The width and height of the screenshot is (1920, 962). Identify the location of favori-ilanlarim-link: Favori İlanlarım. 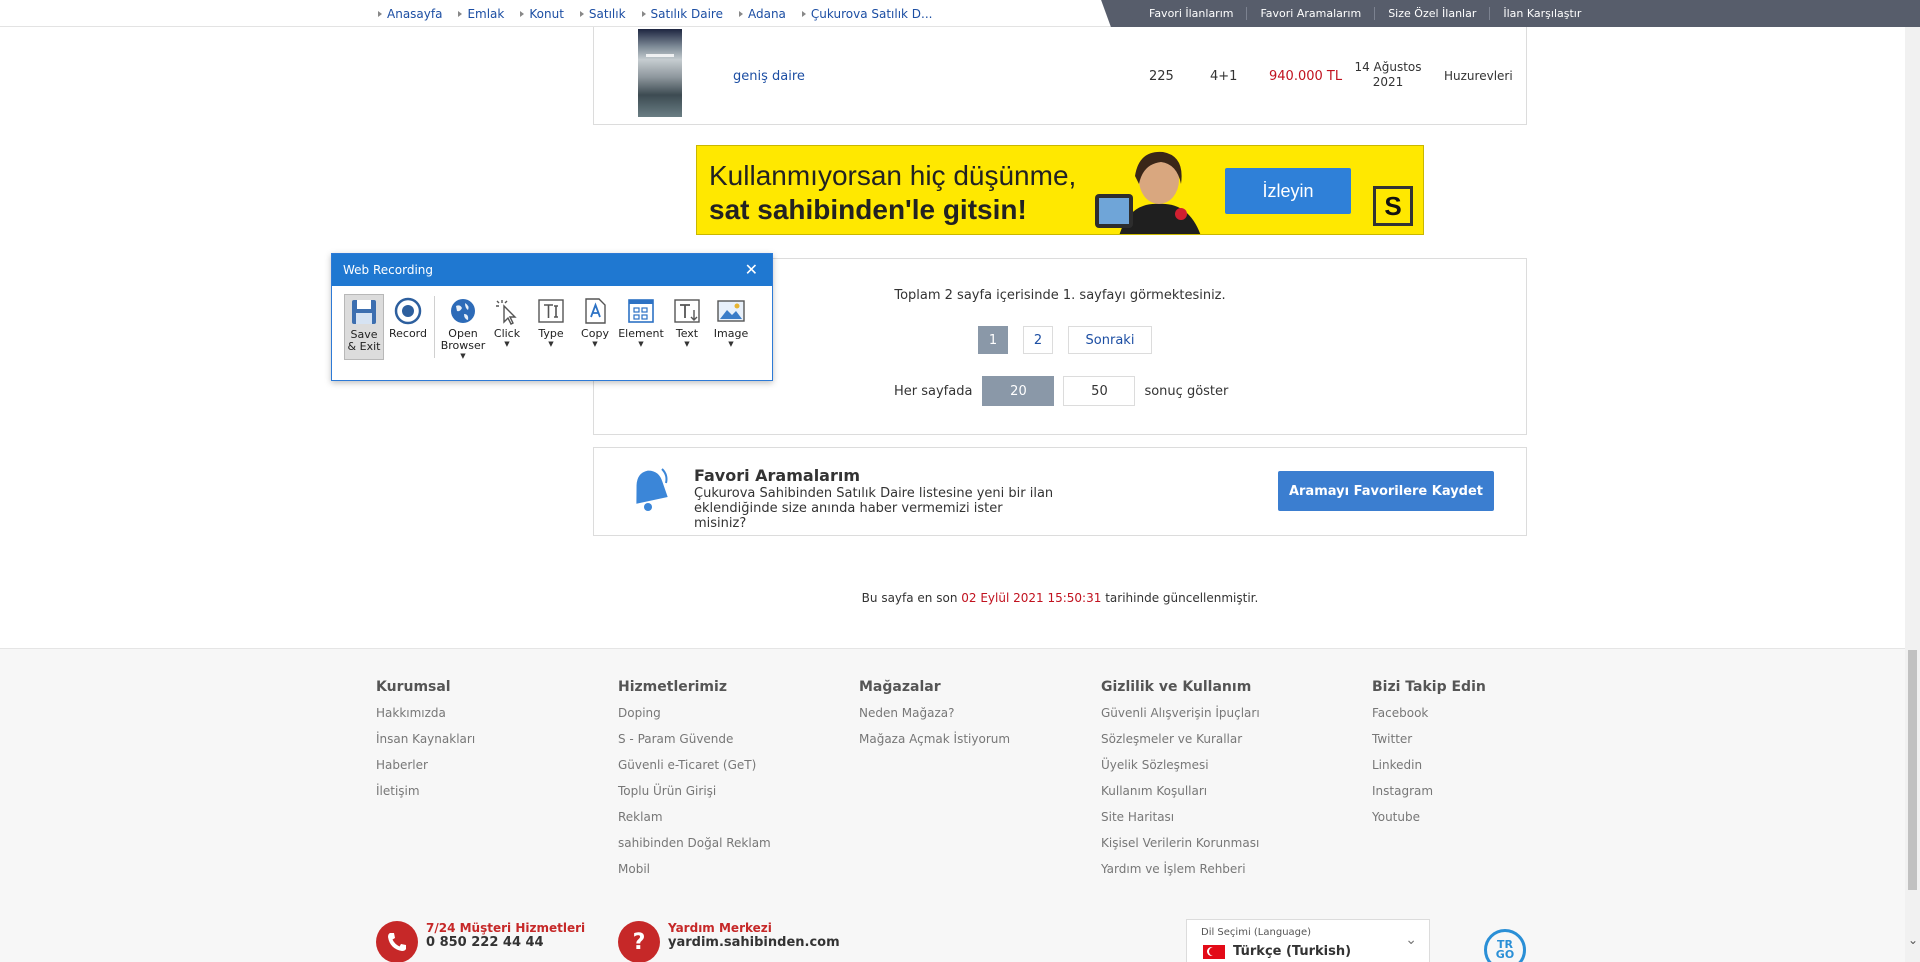
(1192, 13).